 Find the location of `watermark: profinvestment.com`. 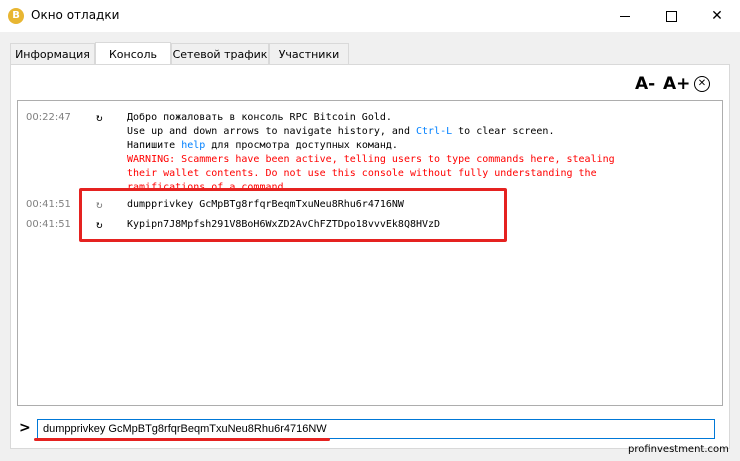

watermark: profinvestment.com is located at coordinates (678, 449).